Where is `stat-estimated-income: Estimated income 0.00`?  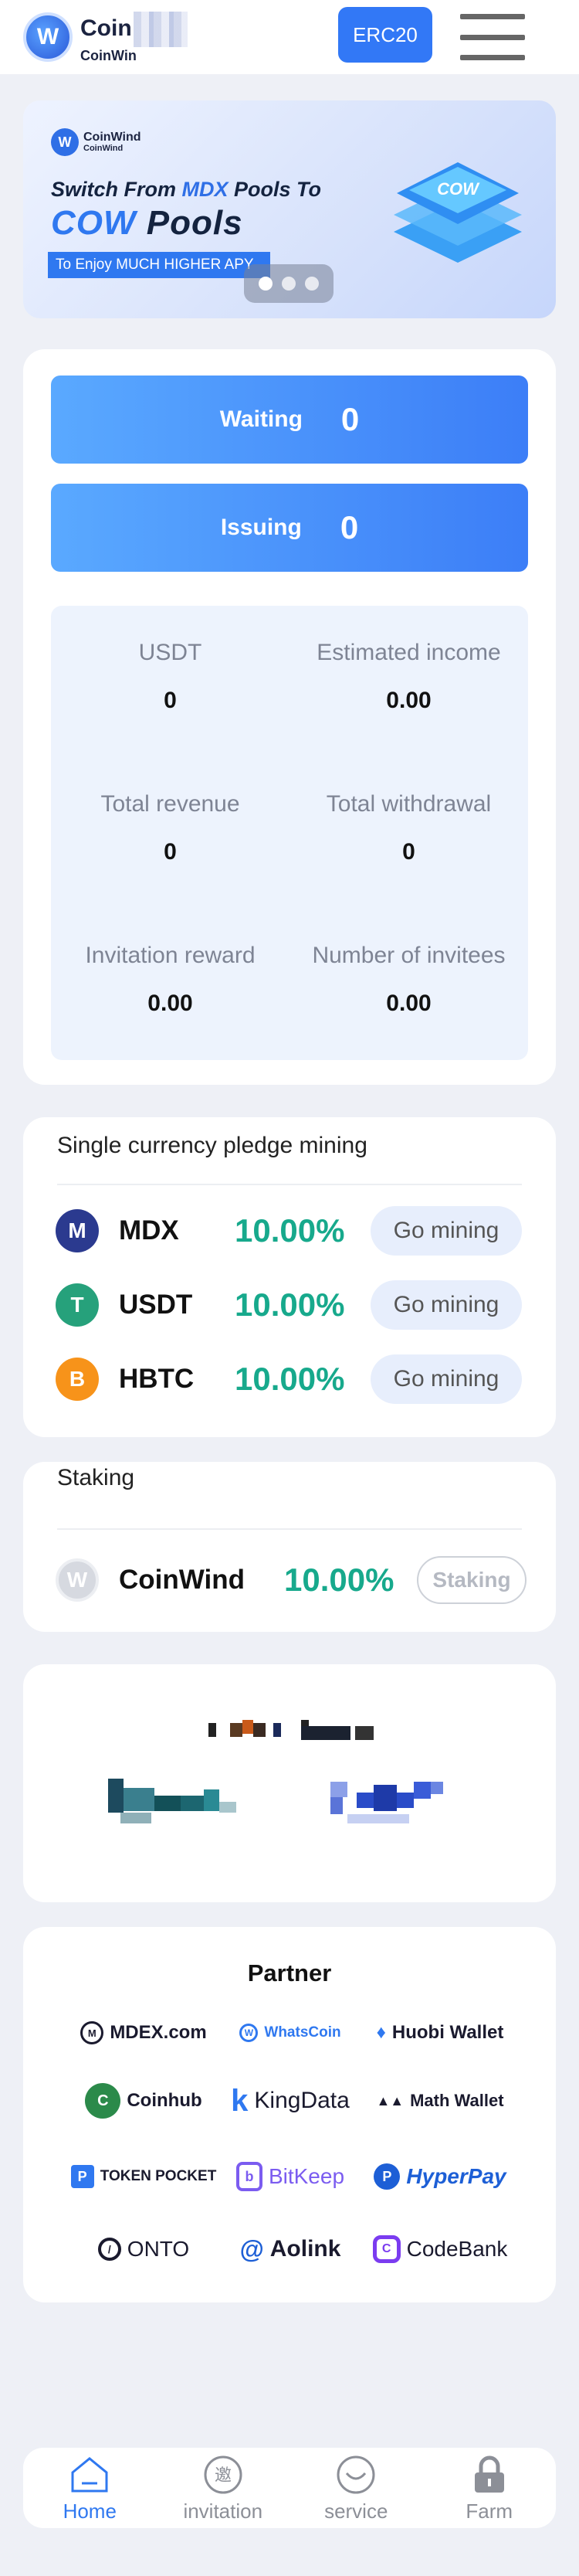 stat-estimated-income: Estimated income 0.00 is located at coordinates (409, 677).